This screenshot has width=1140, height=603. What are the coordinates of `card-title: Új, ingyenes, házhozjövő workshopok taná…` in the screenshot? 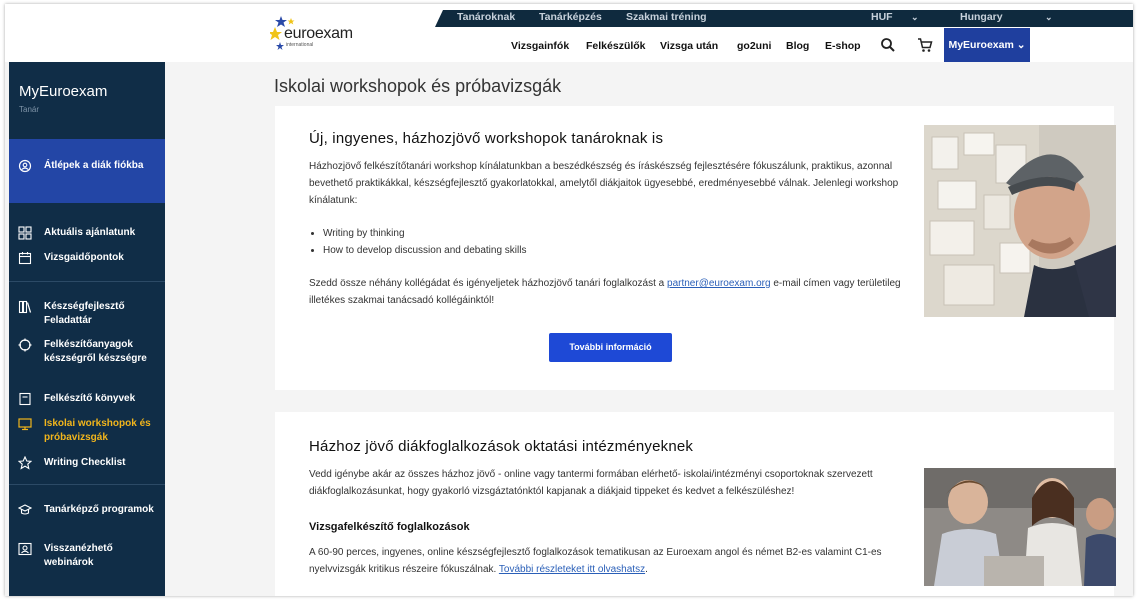 It's located at (486, 138).